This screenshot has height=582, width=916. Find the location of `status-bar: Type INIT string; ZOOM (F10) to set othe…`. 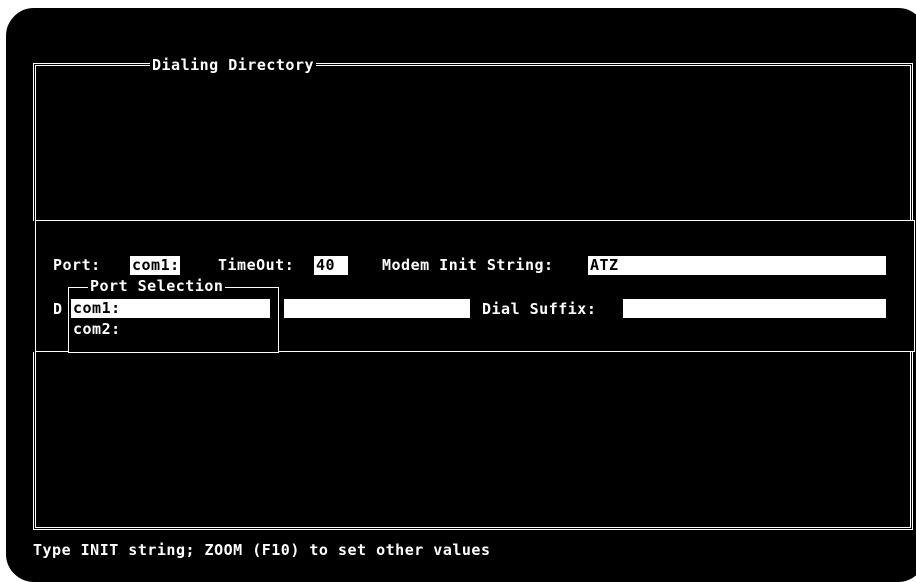

status-bar: Type INIT string; ZOOM (F10) to set othe… is located at coordinates (262, 550).